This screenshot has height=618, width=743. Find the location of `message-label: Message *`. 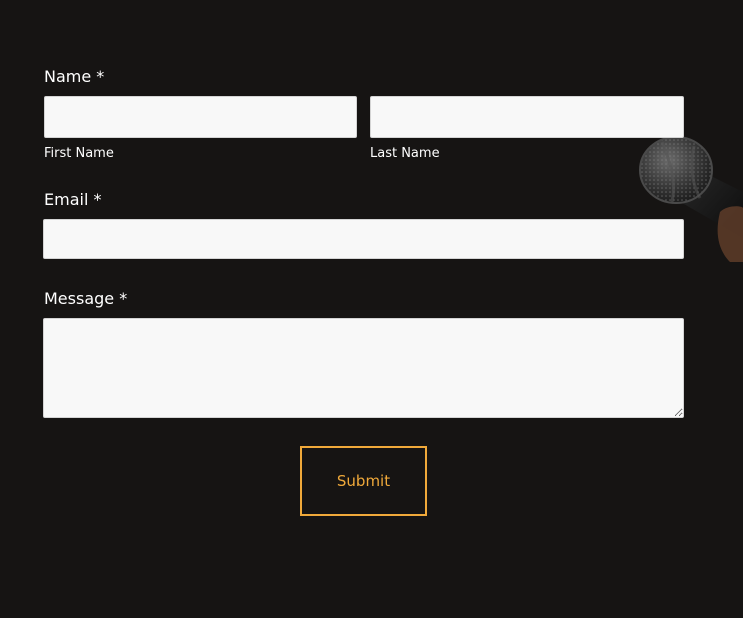

message-label: Message * is located at coordinates (85, 299).